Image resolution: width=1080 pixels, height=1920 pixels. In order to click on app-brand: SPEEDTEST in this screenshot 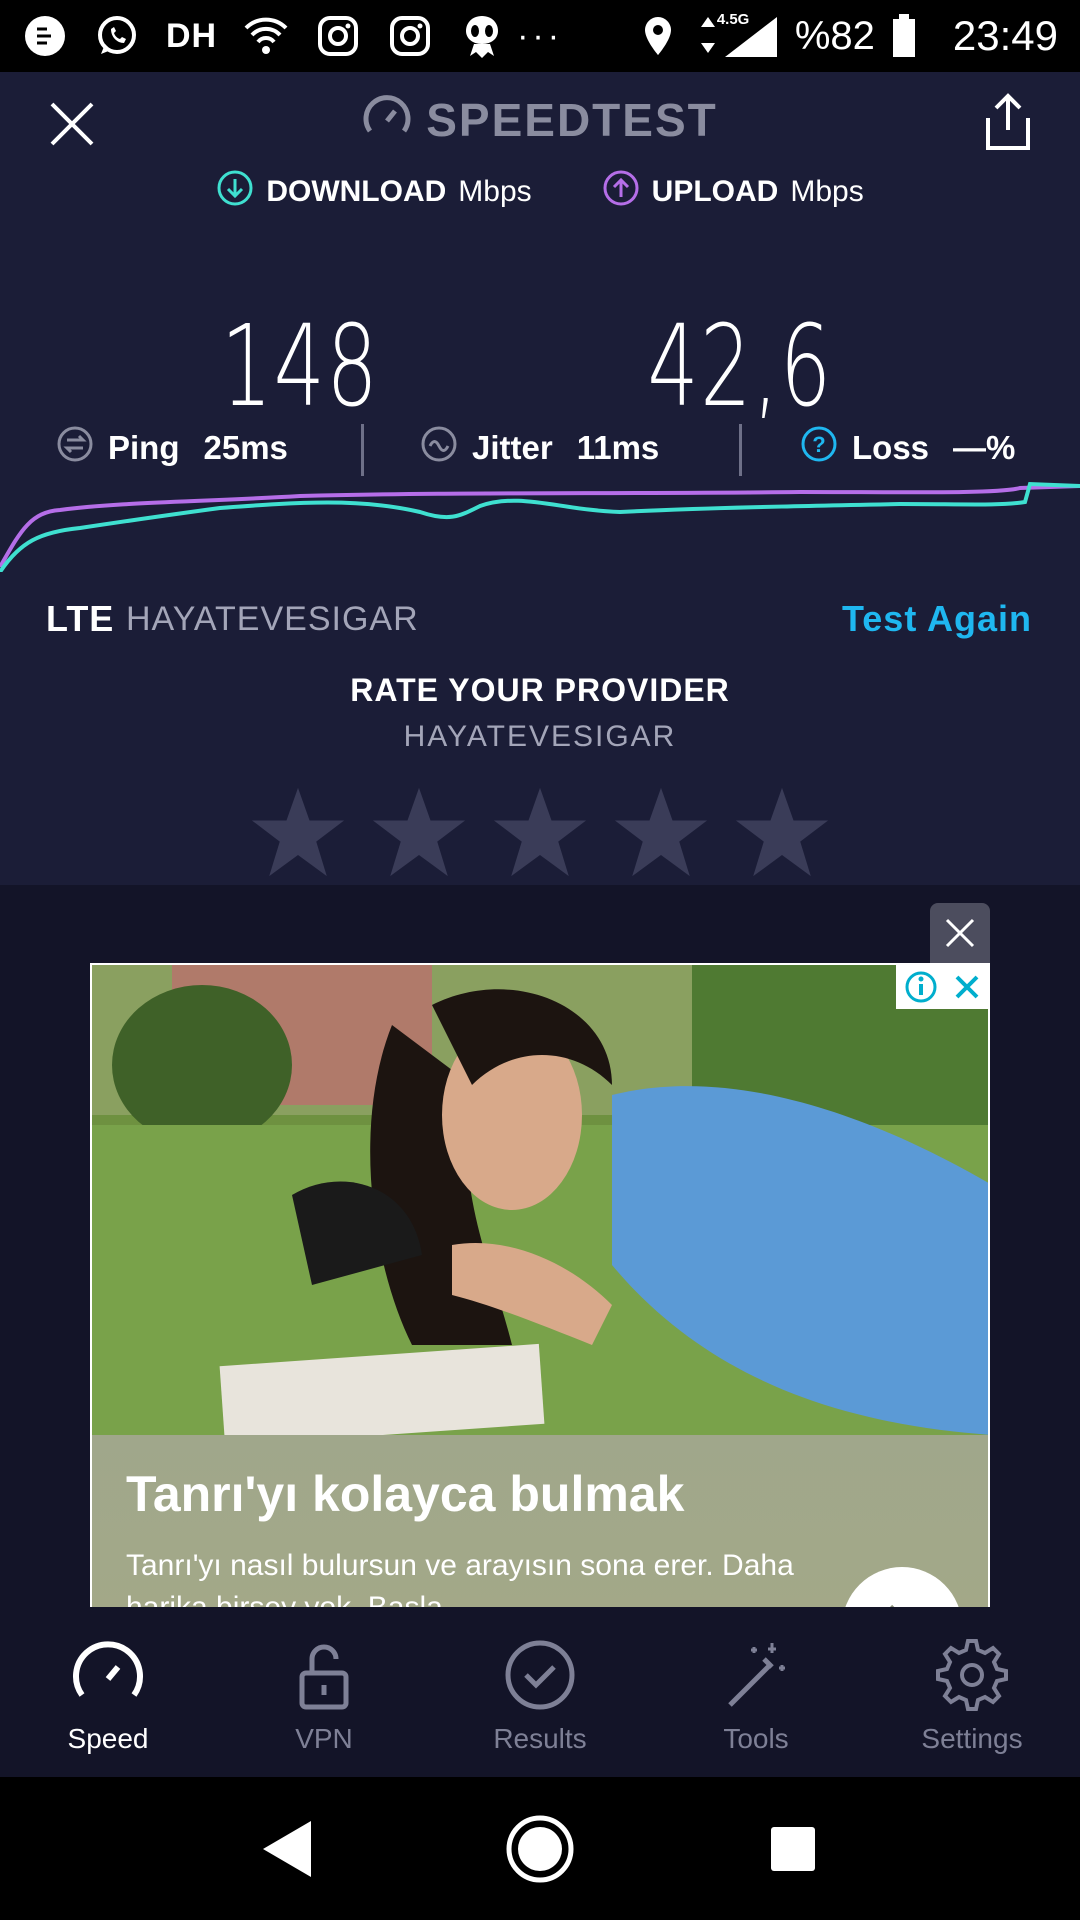, I will do `click(540, 120)`.